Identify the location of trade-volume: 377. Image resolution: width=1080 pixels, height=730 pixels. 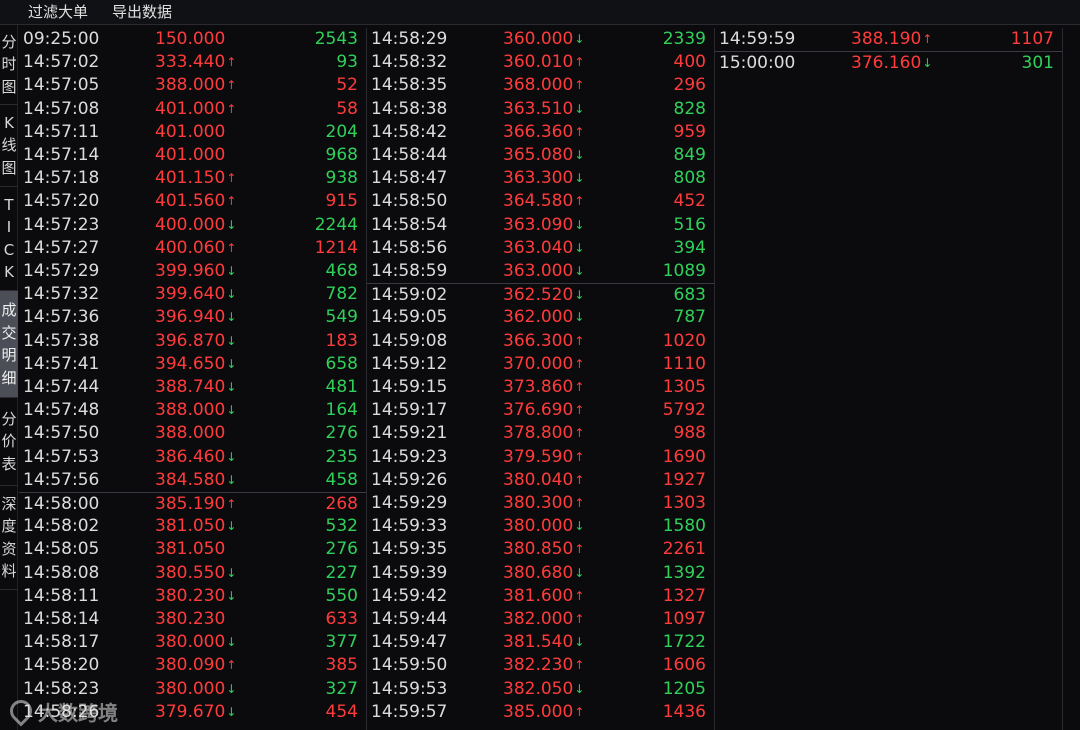
(341, 642).